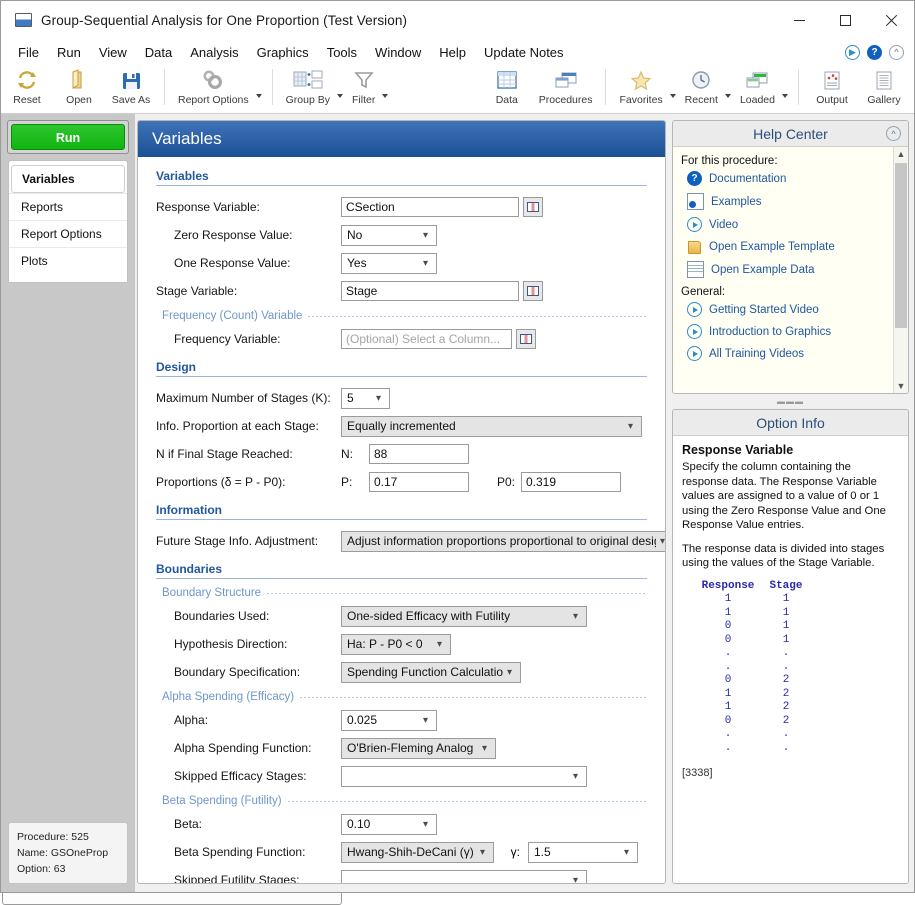 The width and height of the screenshot is (915, 905). What do you see at coordinates (695, 269) in the screenshot?
I see `open-data-grid-icon` at bounding box center [695, 269].